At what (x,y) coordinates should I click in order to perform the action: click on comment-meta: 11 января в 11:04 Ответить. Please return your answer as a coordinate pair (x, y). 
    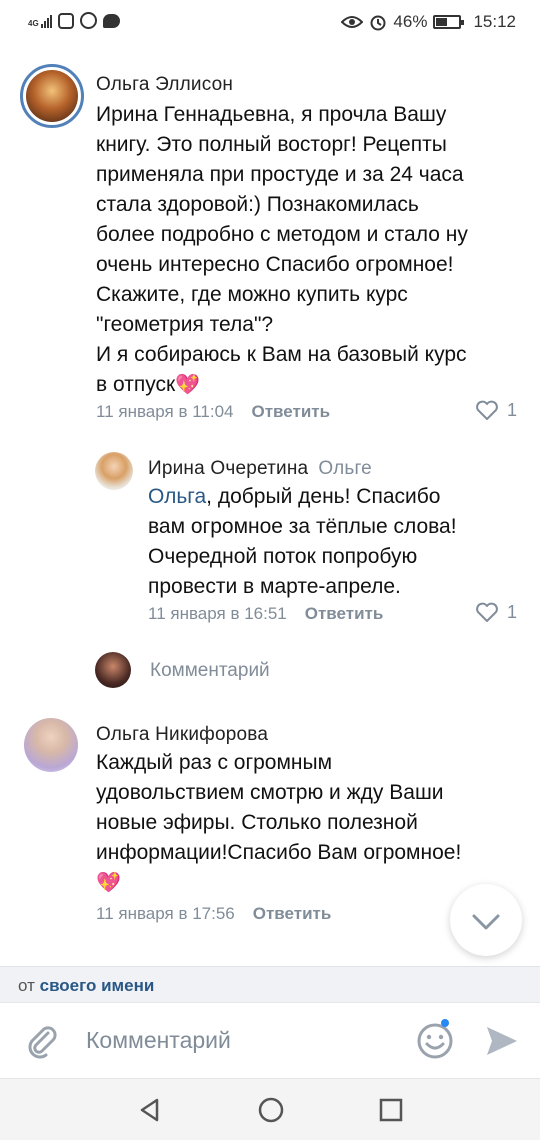
    Looking at the image, I should click on (213, 412).